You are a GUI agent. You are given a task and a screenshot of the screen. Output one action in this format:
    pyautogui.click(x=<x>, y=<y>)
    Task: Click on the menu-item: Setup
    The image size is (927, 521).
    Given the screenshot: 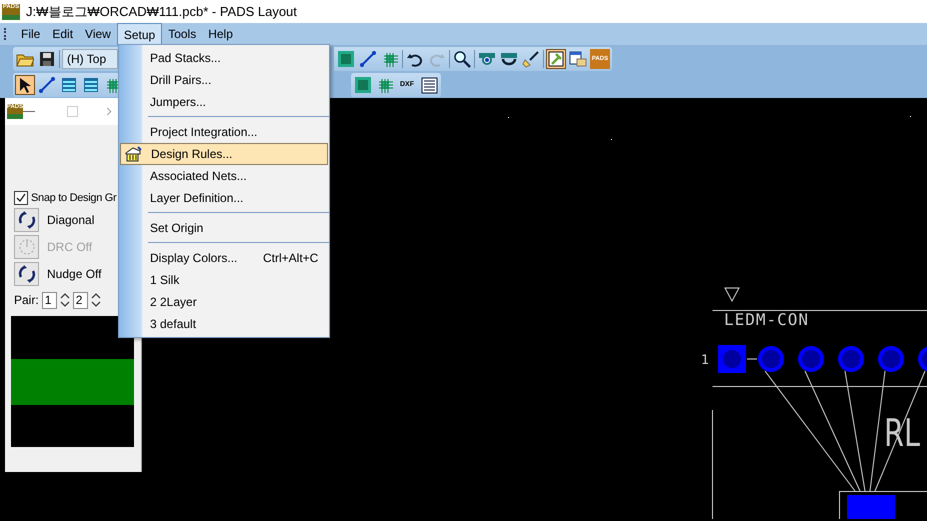 What is the action you would take?
    pyautogui.click(x=139, y=34)
    